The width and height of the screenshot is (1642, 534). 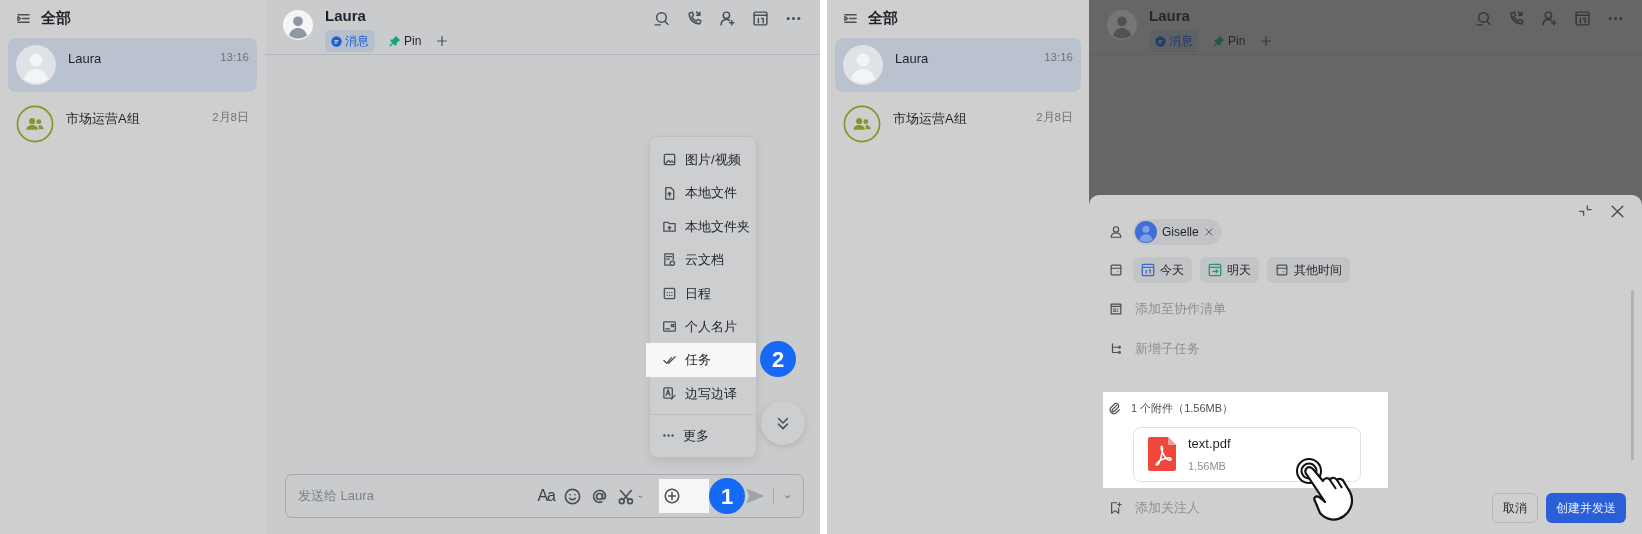 I want to click on add-button, so click(x=684, y=496).